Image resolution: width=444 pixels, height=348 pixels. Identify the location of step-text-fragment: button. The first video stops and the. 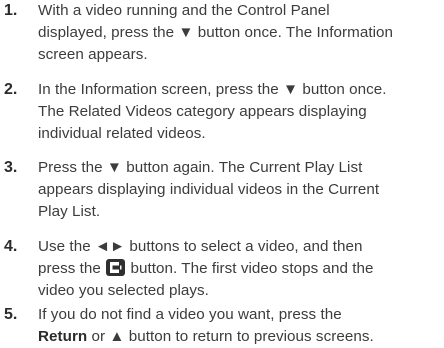
(252, 268).